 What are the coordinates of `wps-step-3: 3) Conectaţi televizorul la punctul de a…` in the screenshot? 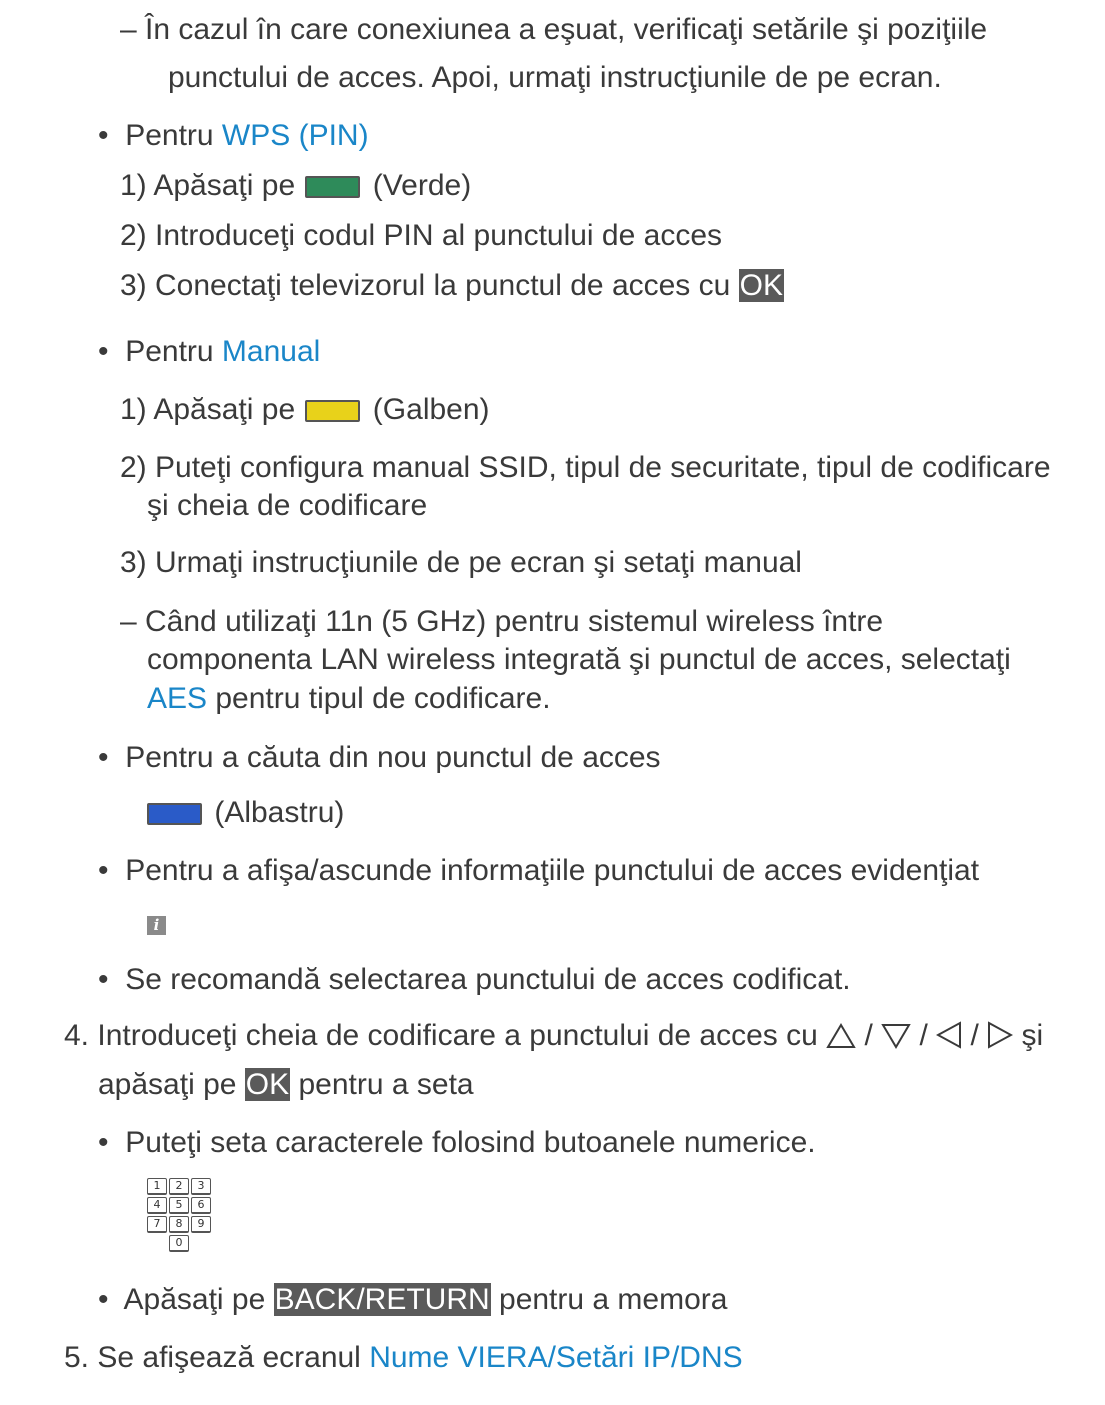 It's located at (452, 286).